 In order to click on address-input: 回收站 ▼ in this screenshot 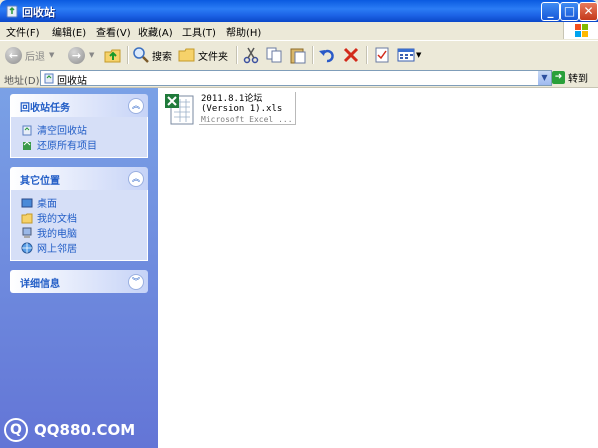, I will do `click(296, 78)`.